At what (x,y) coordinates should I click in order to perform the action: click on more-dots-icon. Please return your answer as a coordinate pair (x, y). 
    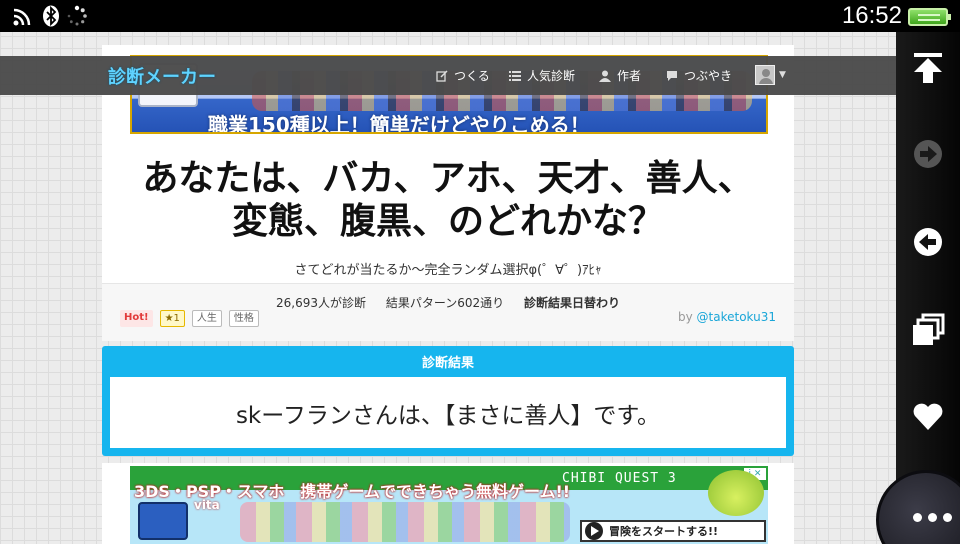
    Looking at the image, I should click on (932, 517).